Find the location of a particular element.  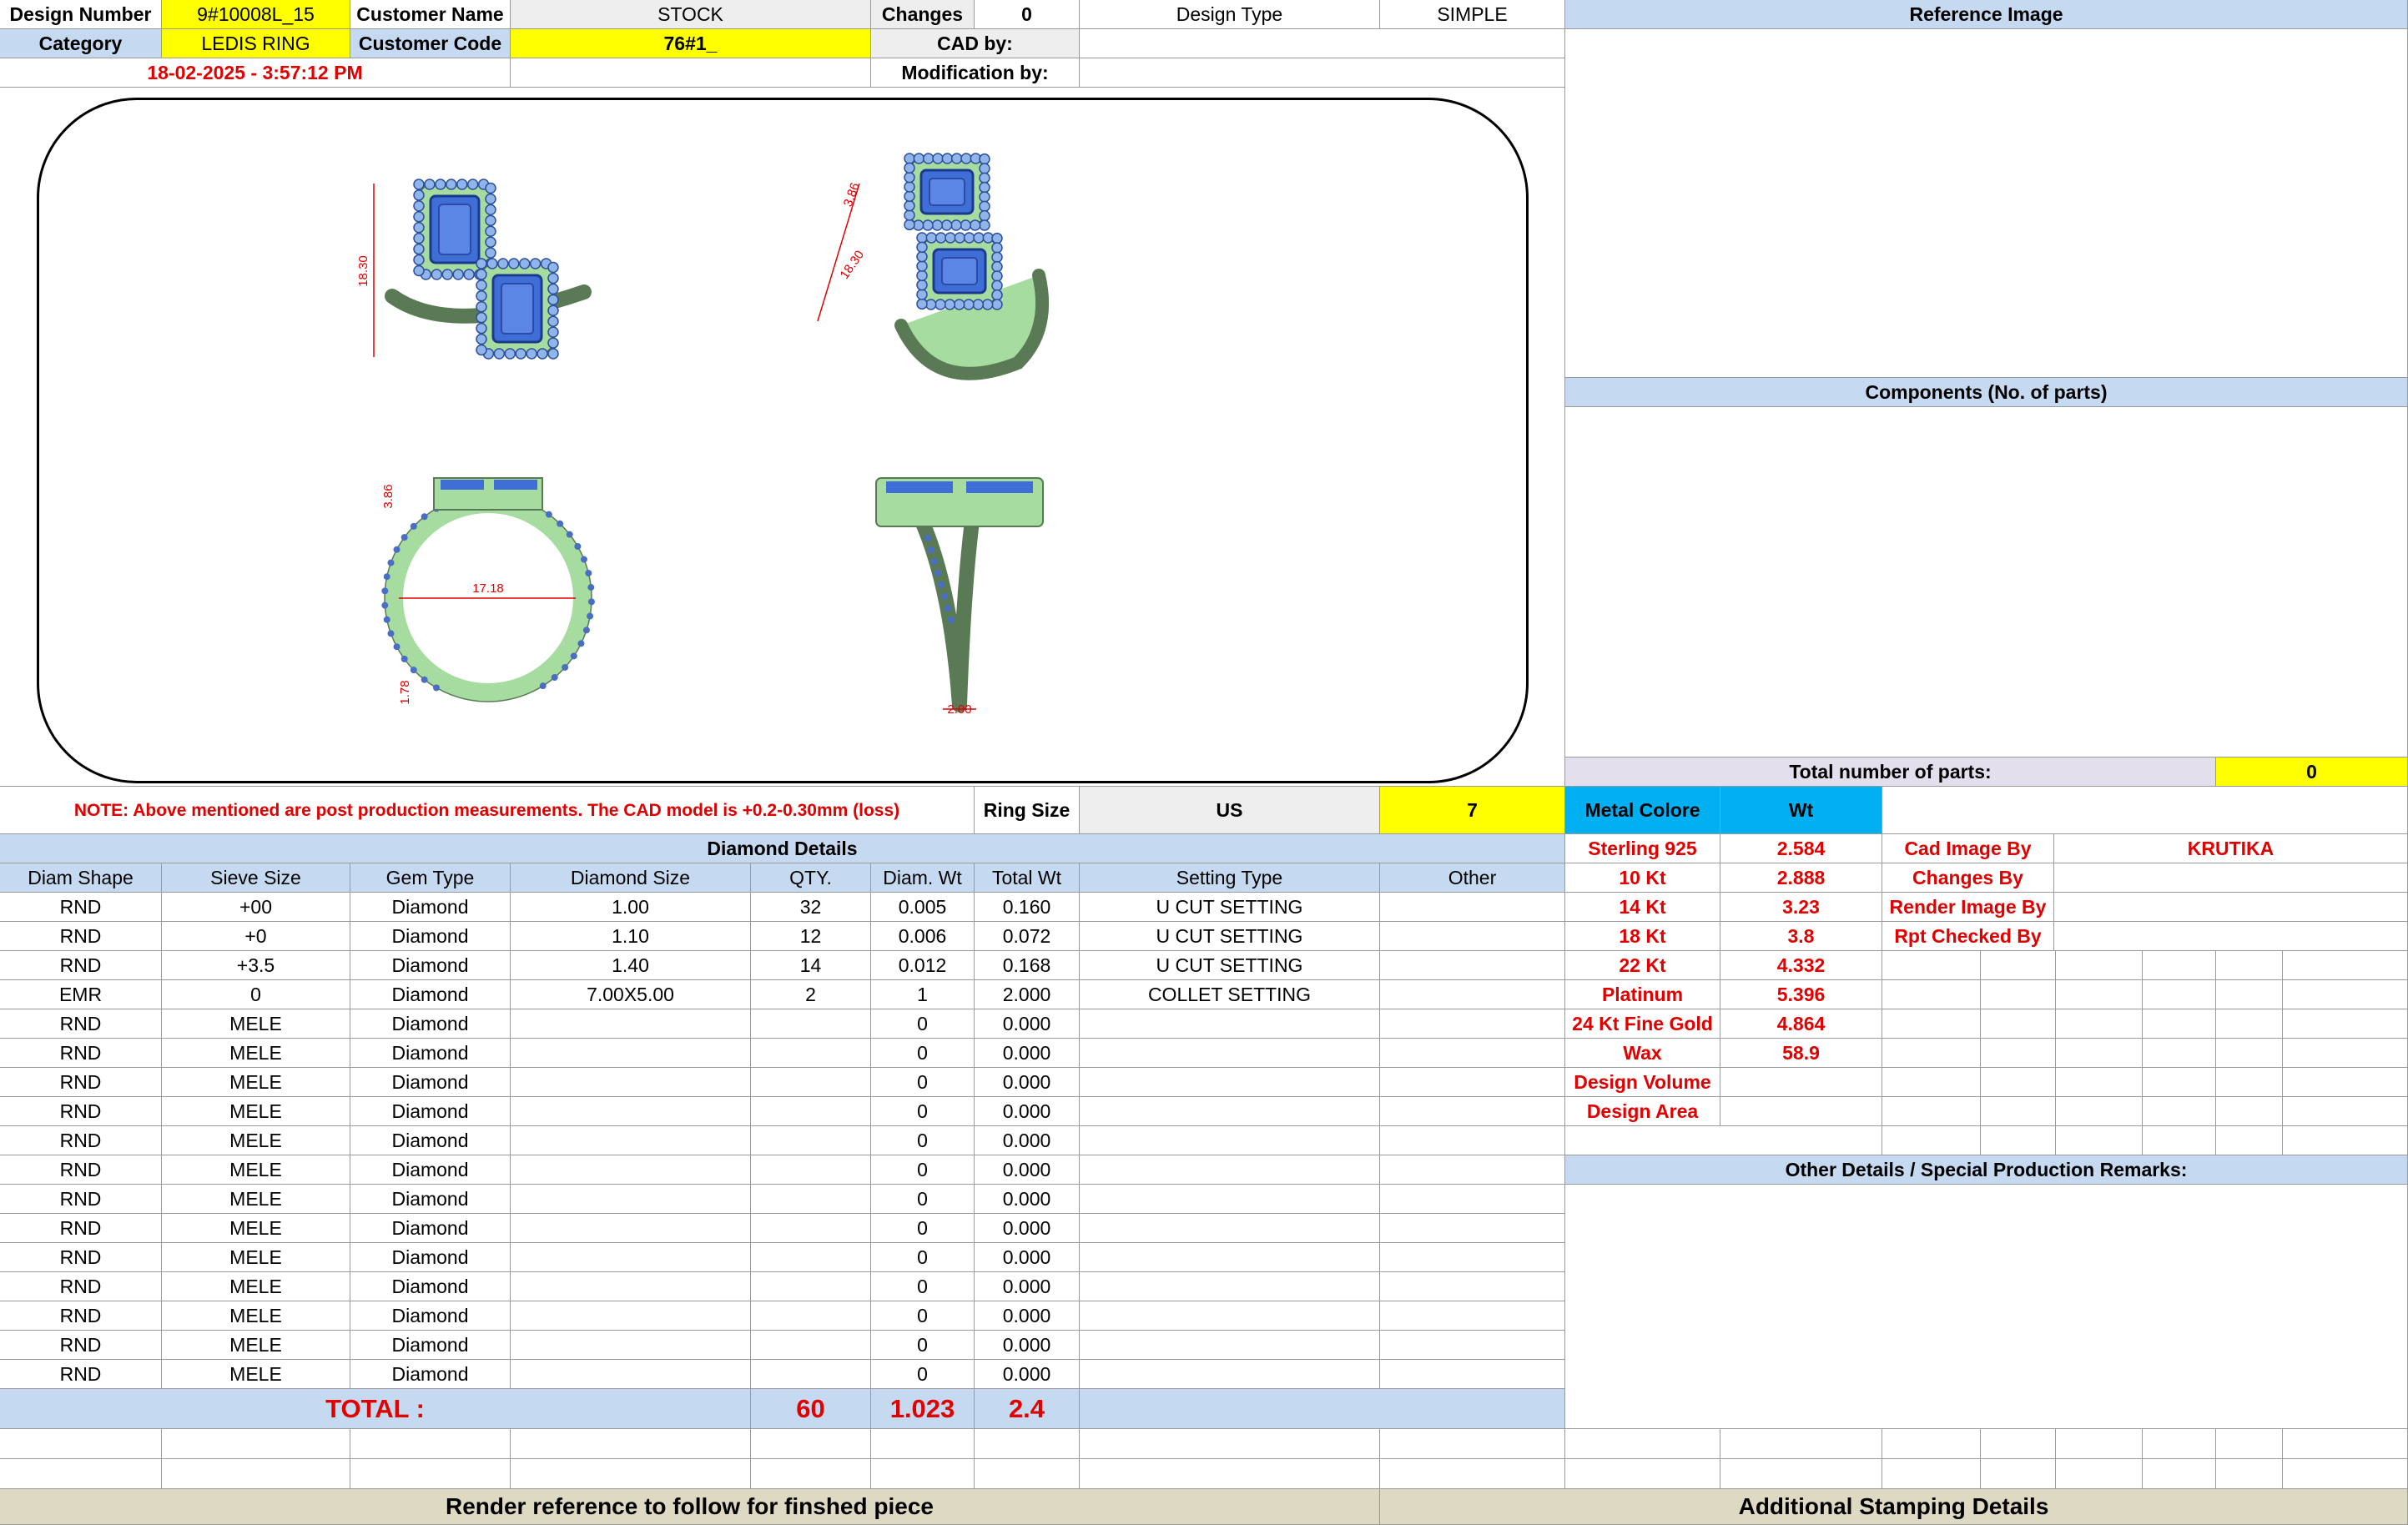

metal-weight: 58.9 is located at coordinates (1801, 1053).